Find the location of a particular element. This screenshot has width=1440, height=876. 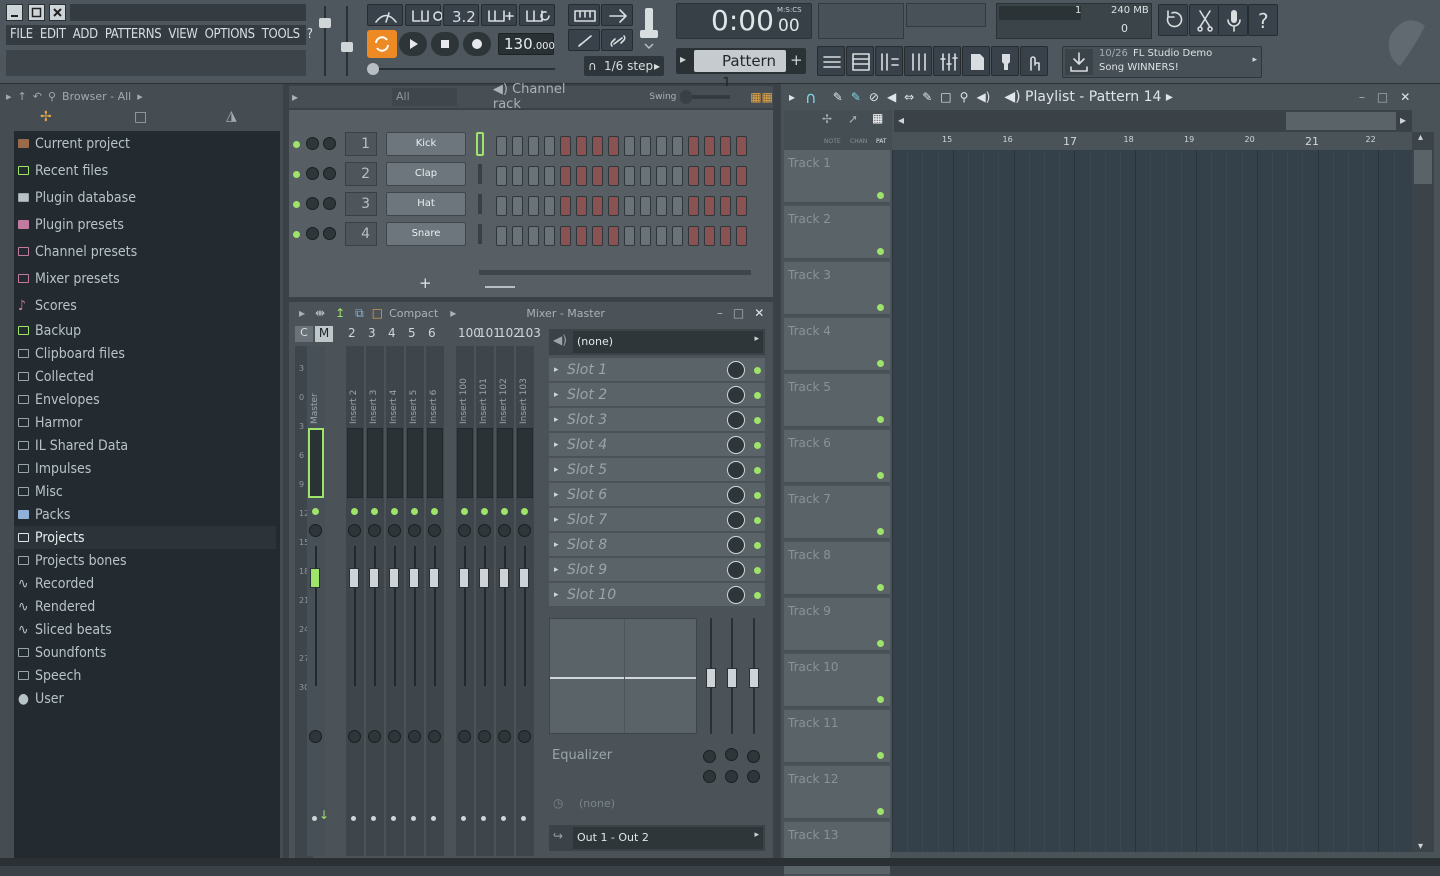

note-edit-button is located at coordinates (584, 40).